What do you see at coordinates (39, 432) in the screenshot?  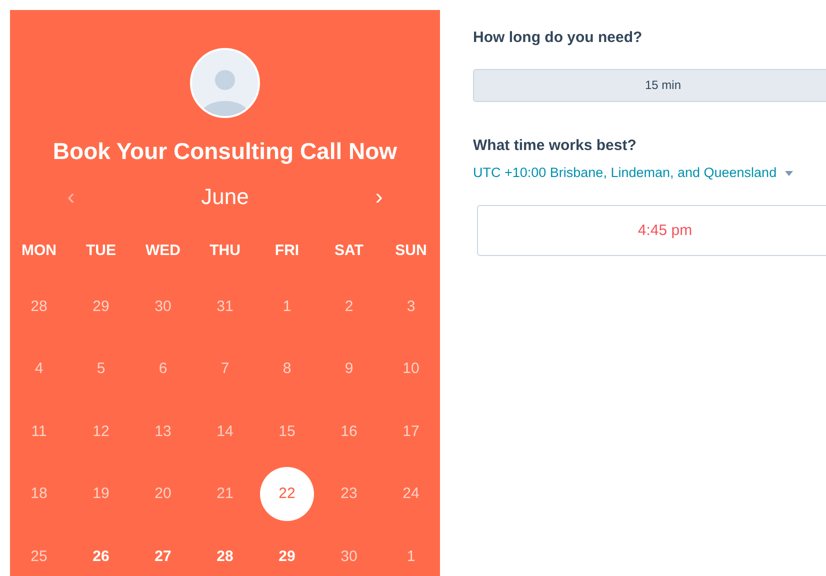 I see `calendar-day: 11` at bounding box center [39, 432].